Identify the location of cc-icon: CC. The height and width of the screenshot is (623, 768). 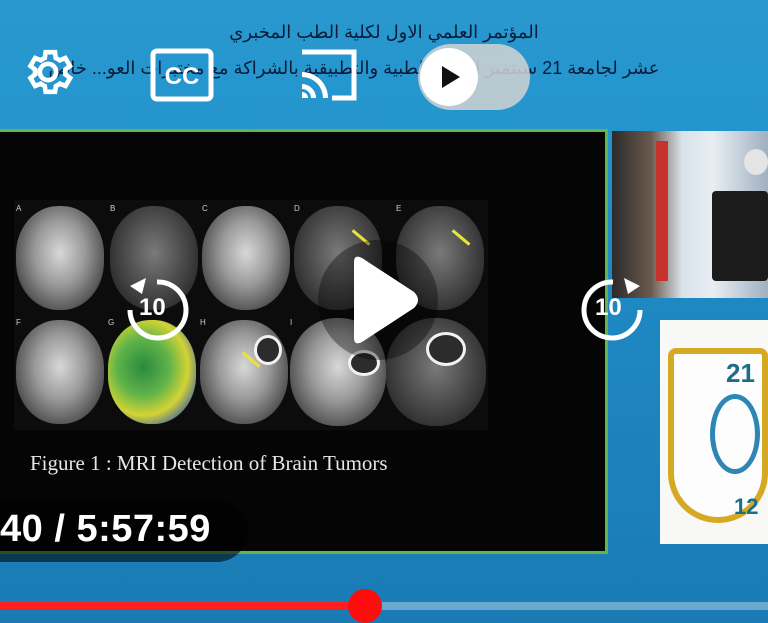
(182, 75).